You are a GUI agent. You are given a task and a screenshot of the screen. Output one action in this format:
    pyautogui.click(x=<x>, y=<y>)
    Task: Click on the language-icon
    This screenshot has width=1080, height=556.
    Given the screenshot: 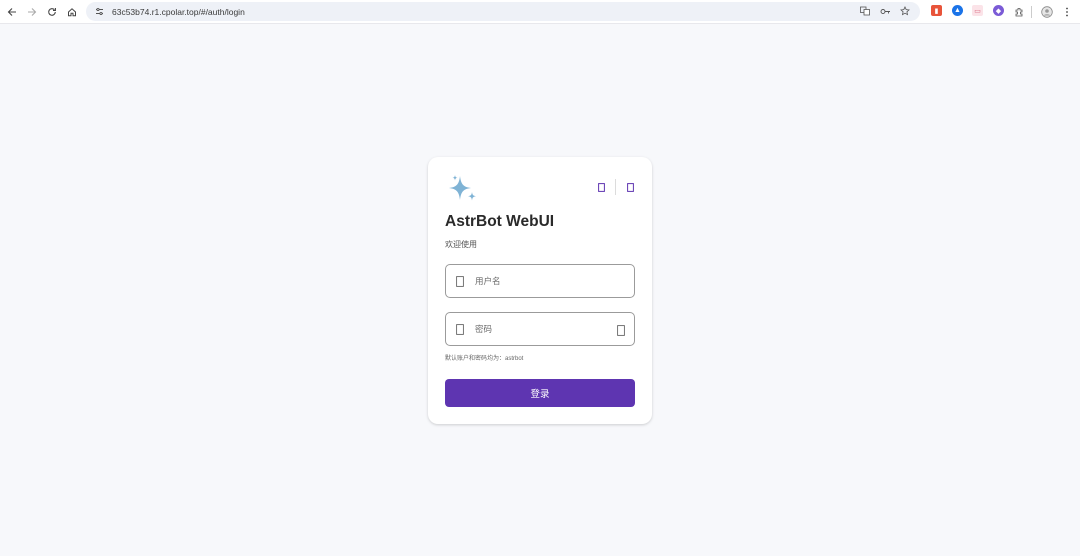 What is the action you would take?
    pyautogui.click(x=630, y=187)
    